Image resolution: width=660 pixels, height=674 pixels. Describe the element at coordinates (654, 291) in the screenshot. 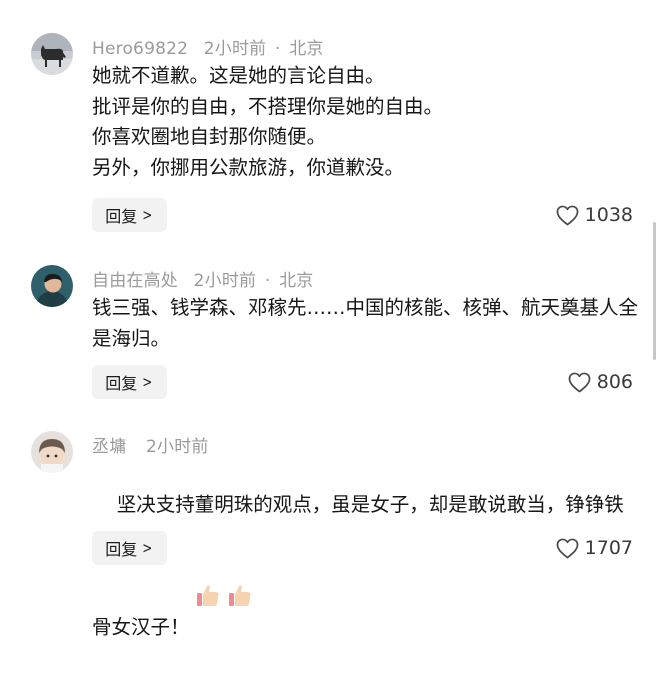

I see `scrollbar` at that location.